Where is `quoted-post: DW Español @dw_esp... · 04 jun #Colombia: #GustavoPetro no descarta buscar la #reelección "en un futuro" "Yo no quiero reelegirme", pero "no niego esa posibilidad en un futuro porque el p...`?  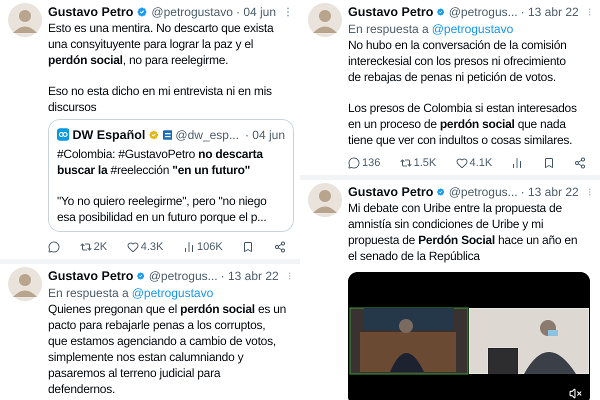 quoted-post: DW Español @dw_esp... · 04 jun #Colombia: #GustavoPetro no descarta buscar la #reelección "en un futuro" "Yo no quiero reelegirme", pero "no niego esa posibilidad en un futuro porque el p... is located at coordinates (171, 175).